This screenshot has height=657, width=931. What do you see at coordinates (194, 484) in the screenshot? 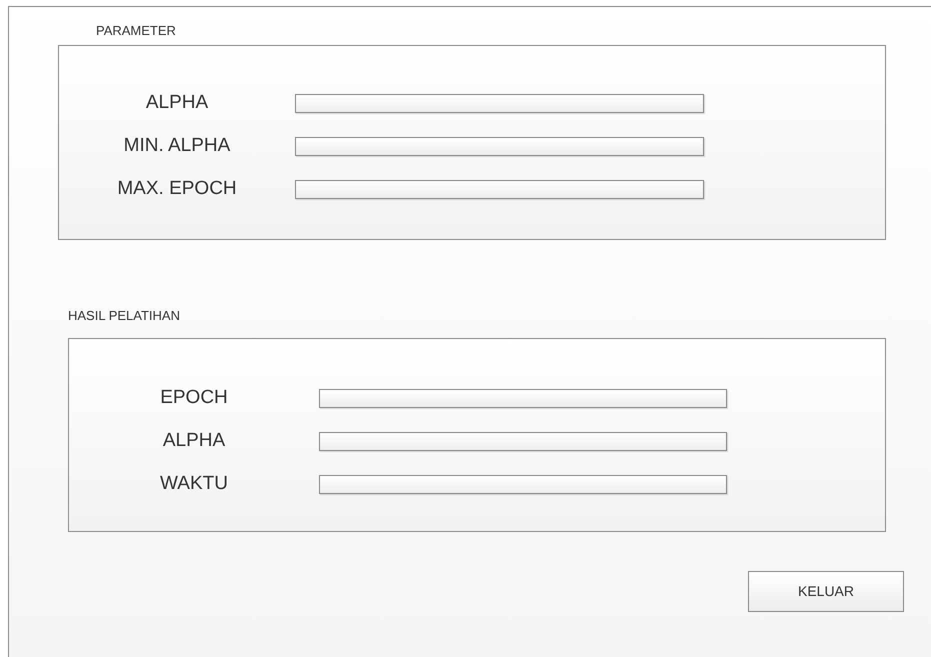
I see `field-label: WAKTU` at bounding box center [194, 484].